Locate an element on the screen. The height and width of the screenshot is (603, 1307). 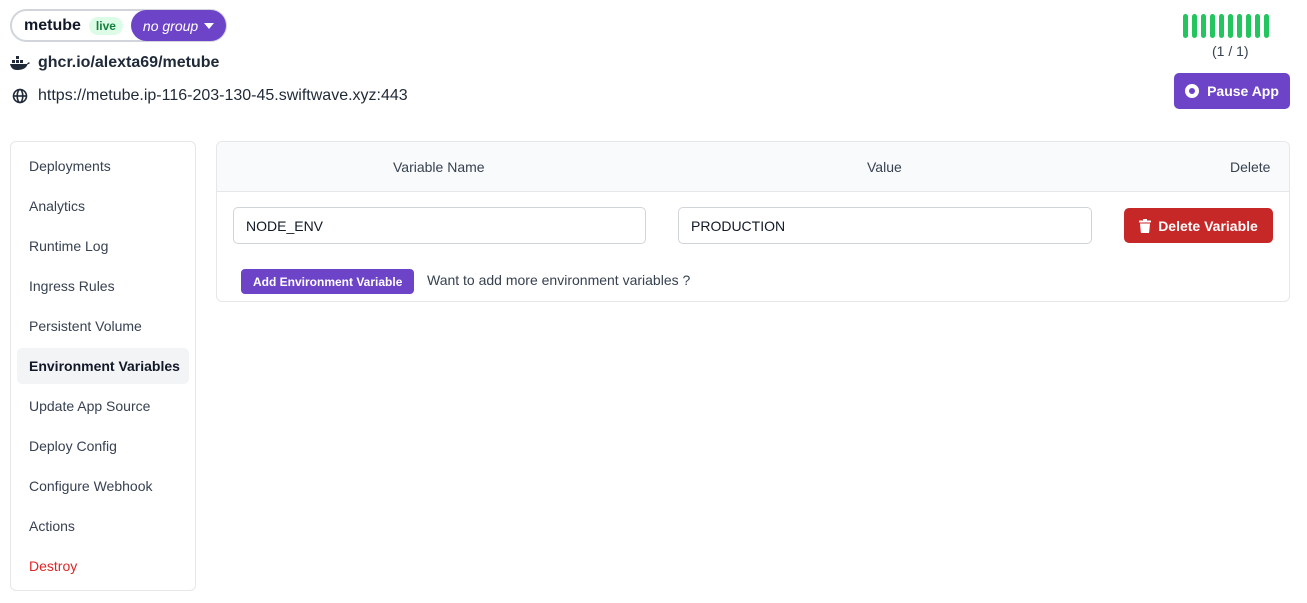
header-variable-name: Variable Name is located at coordinates (439, 167).